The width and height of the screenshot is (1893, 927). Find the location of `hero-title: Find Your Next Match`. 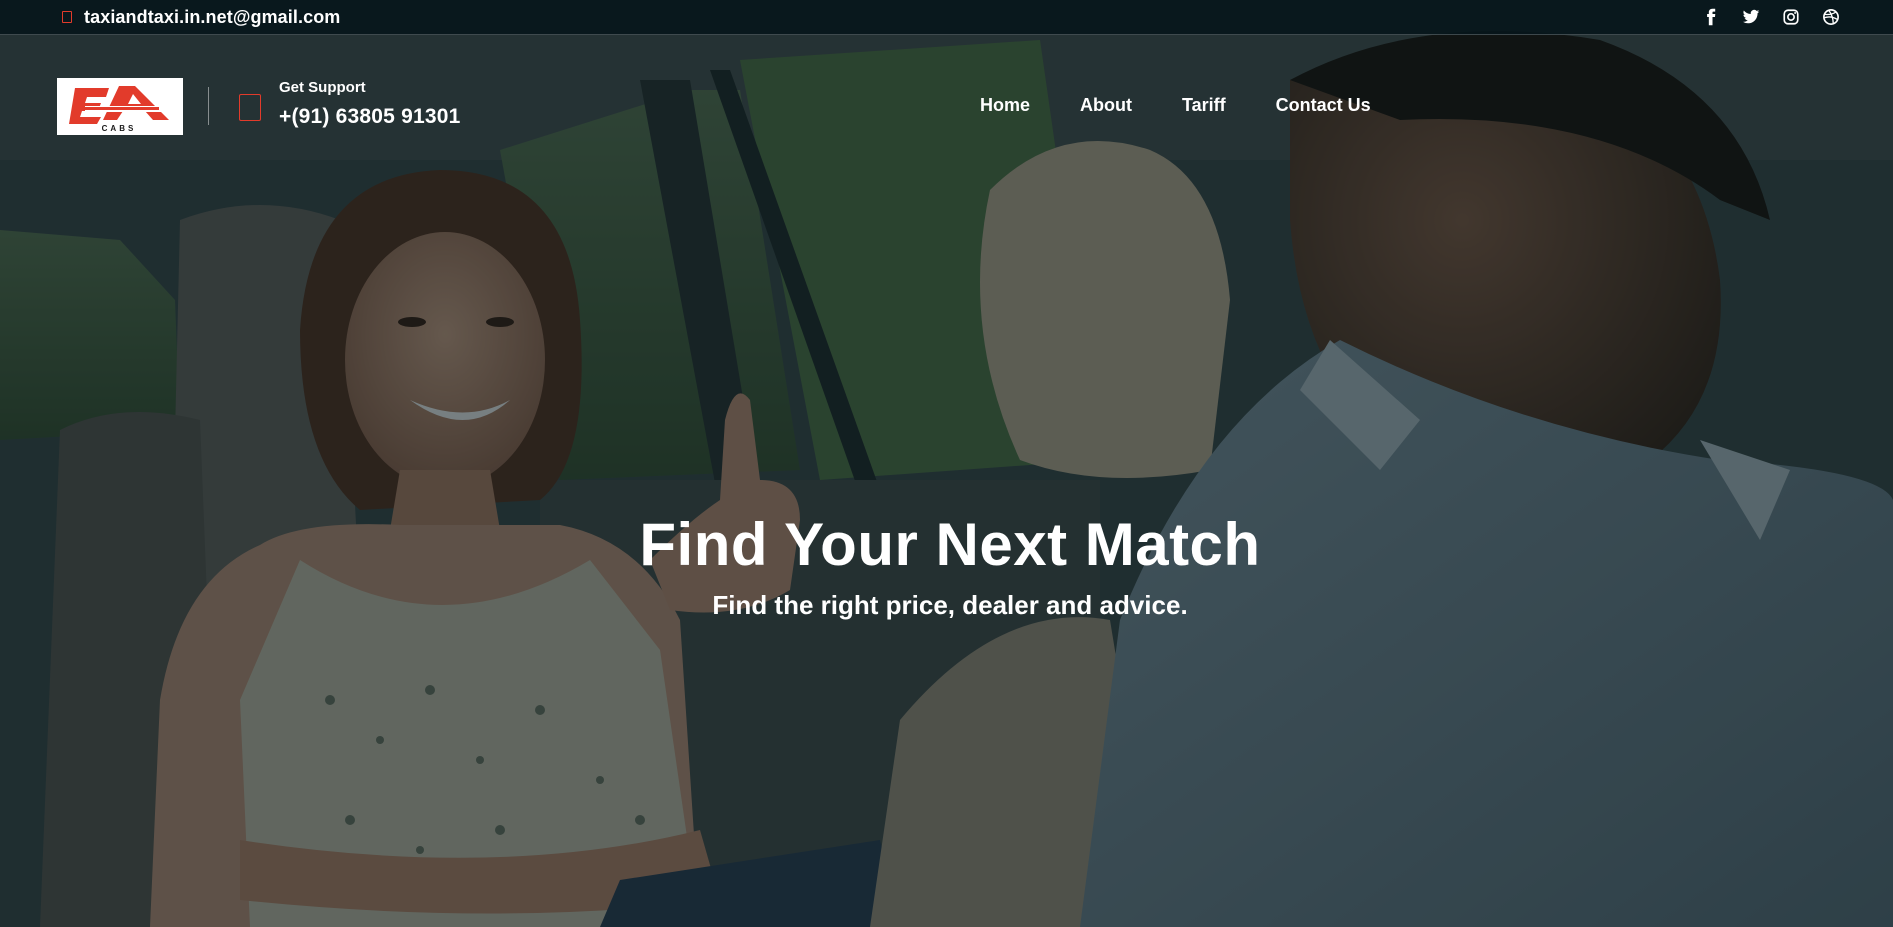

hero-title: Find Your Next Match is located at coordinates (950, 544).